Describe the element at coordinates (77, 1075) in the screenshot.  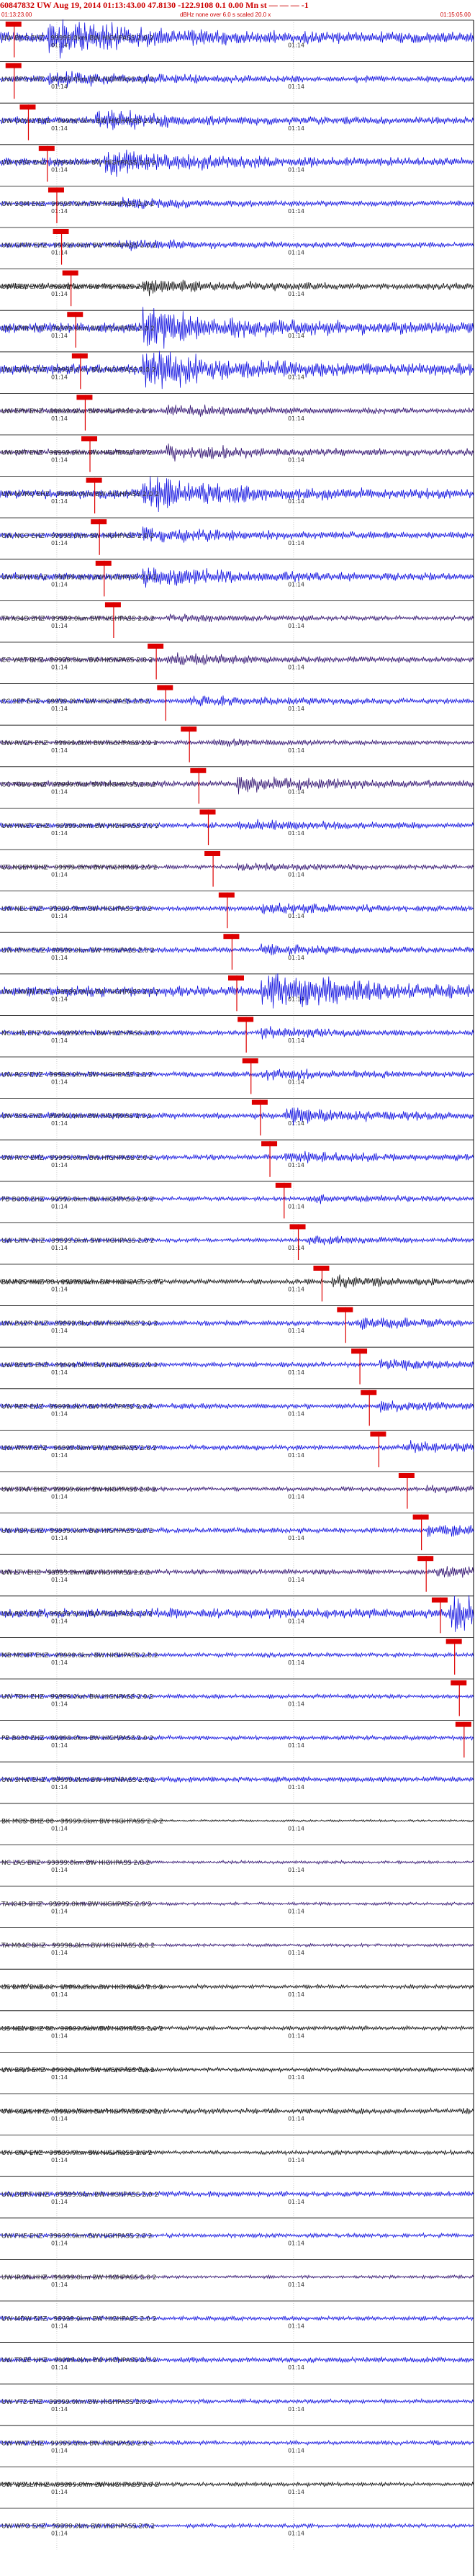
I see `station-label: UW RCS EHZ - 99999.0km BW HIGHPASS 2.0 2` at that location.